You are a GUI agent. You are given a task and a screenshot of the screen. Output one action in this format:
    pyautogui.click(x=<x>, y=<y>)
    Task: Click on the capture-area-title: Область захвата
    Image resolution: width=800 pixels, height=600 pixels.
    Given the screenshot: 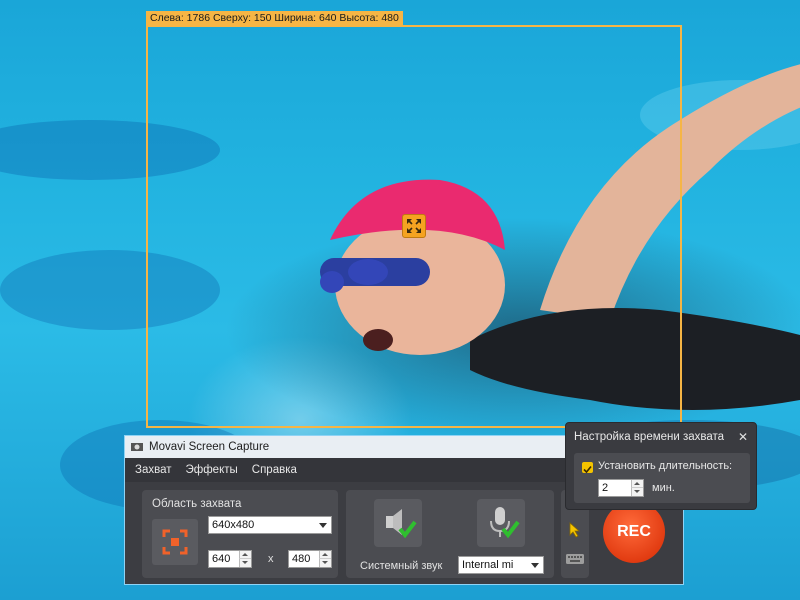 What is the action you would take?
    pyautogui.click(x=197, y=504)
    